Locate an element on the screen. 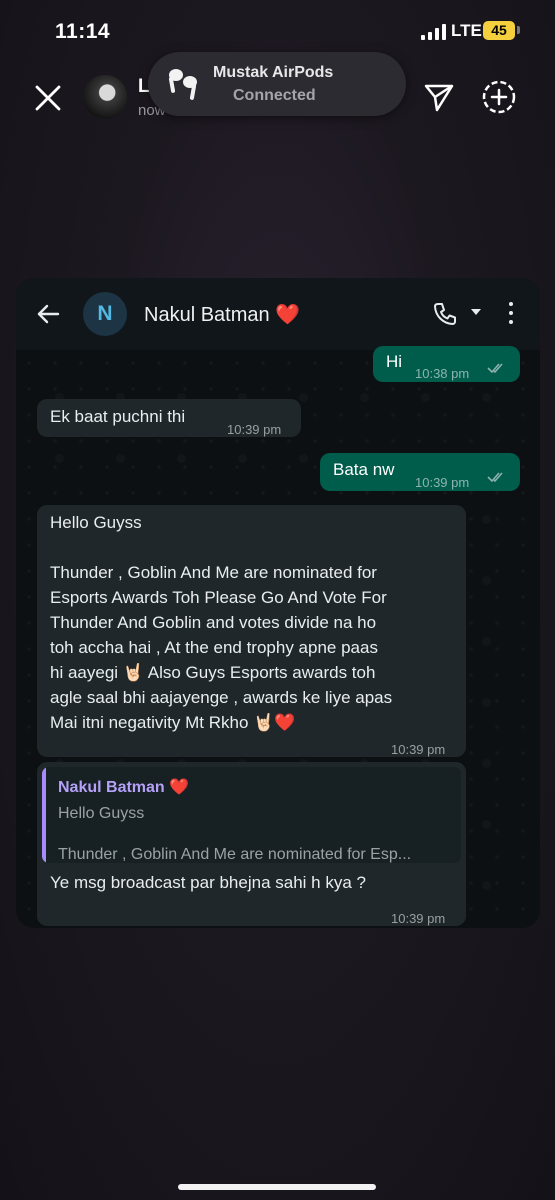 Image resolution: width=555 pixels, height=1200 pixels. battery-tip is located at coordinates (518, 30).